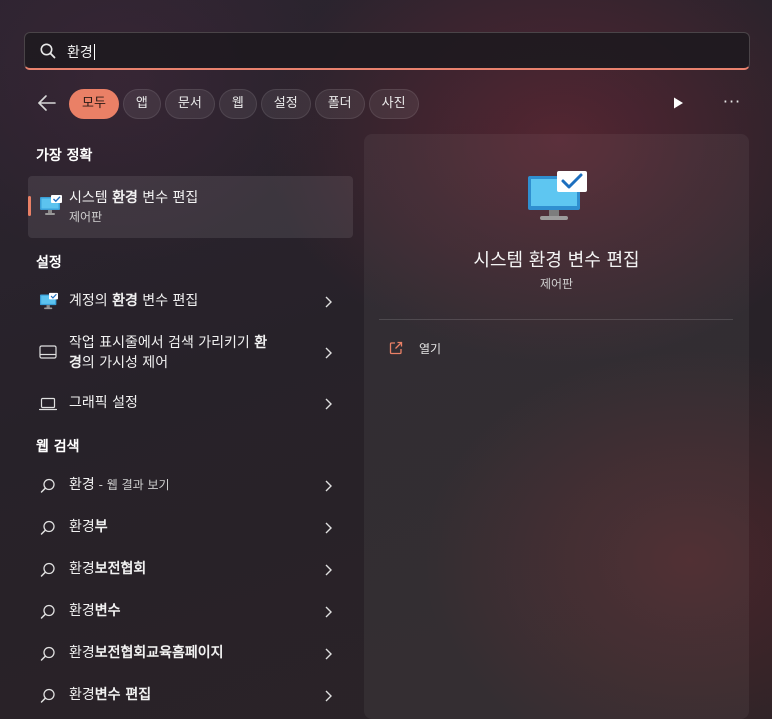  Describe the element at coordinates (556, 319) in the screenshot. I see `divider` at that location.